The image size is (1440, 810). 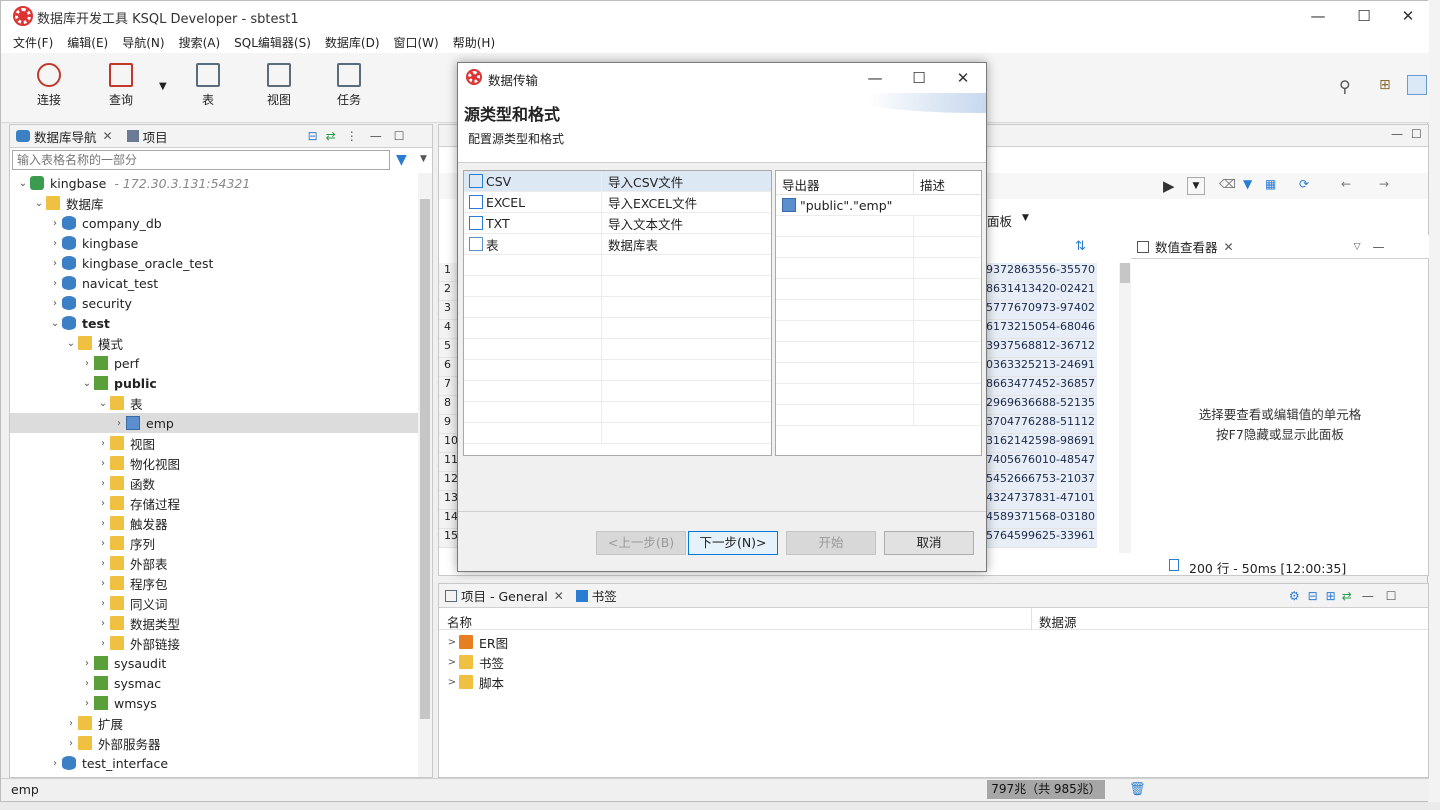 I want to click on results-scrollbar, so click(x=1125, y=408).